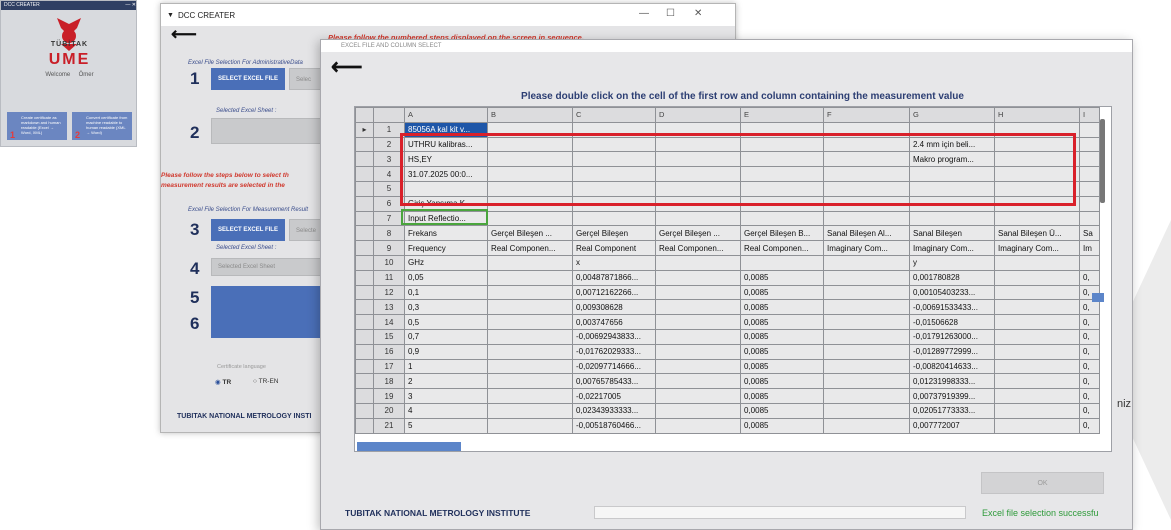  I want to click on table-row: 21 5 -0,00518760466... 0,0085 0,007772007 0,, so click(727, 425).